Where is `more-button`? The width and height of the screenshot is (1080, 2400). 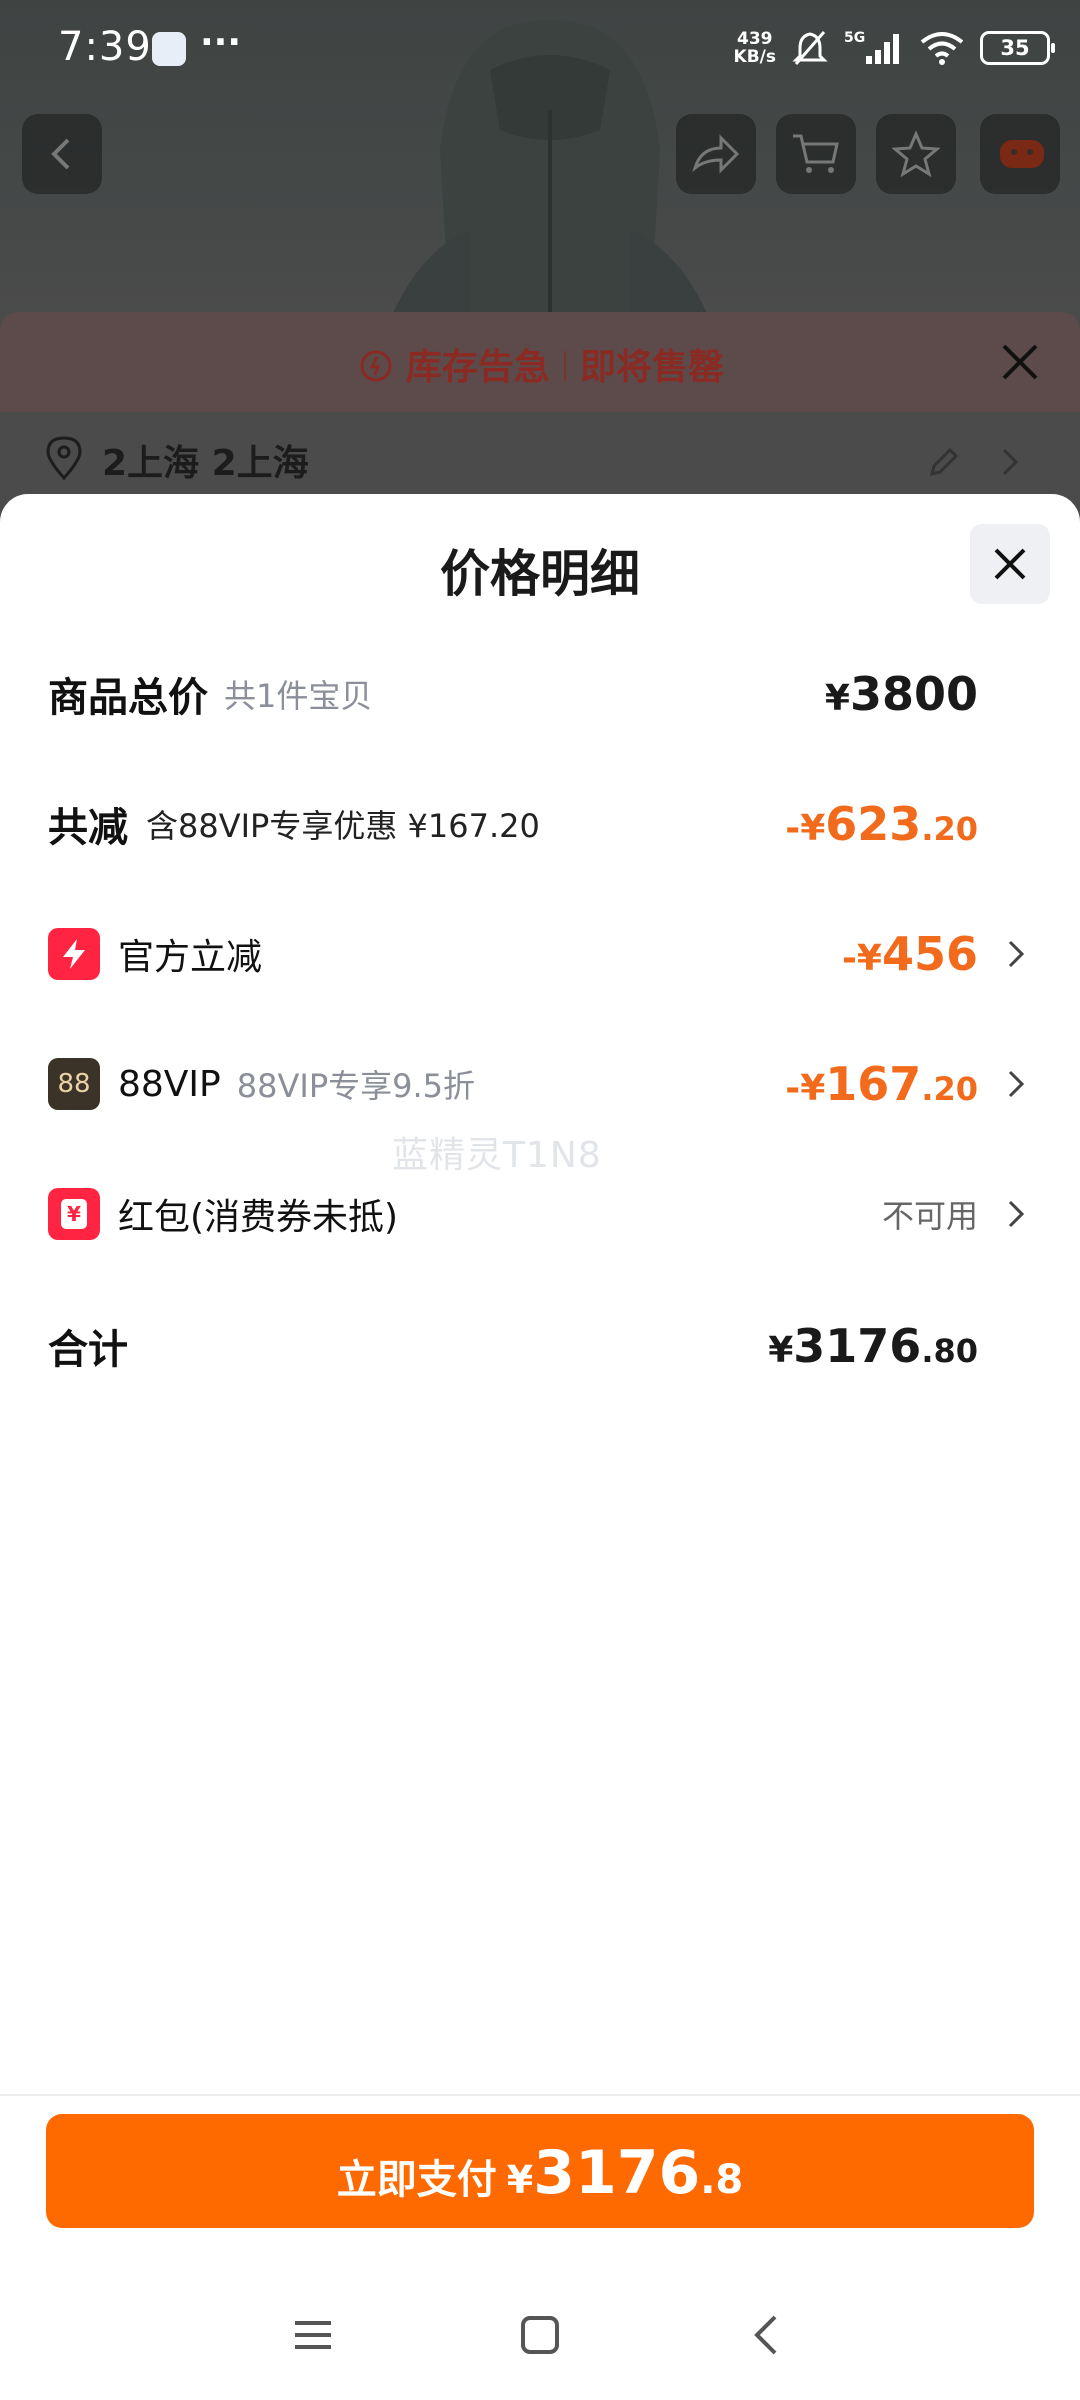
more-button is located at coordinates (1020, 154).